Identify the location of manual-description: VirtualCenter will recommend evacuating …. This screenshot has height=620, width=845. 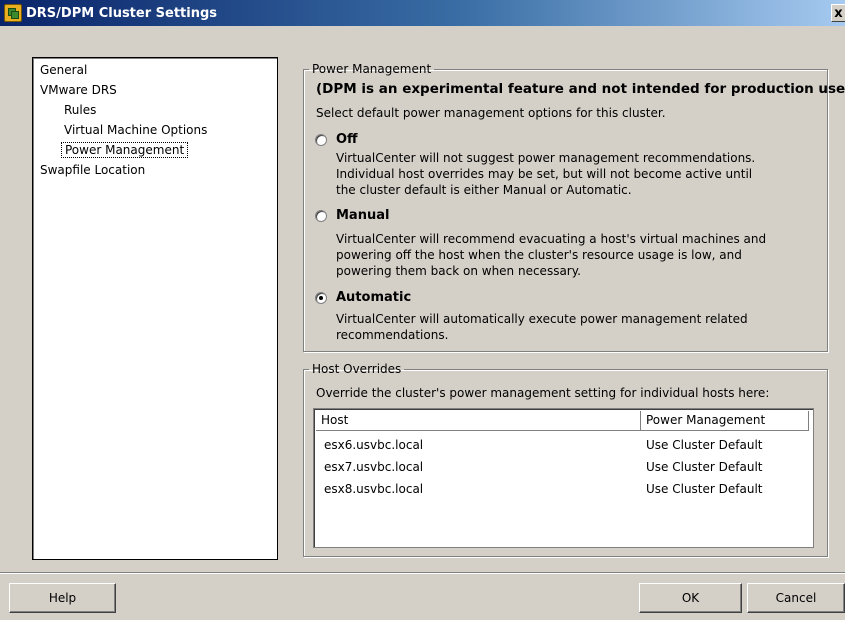
(551, 255).